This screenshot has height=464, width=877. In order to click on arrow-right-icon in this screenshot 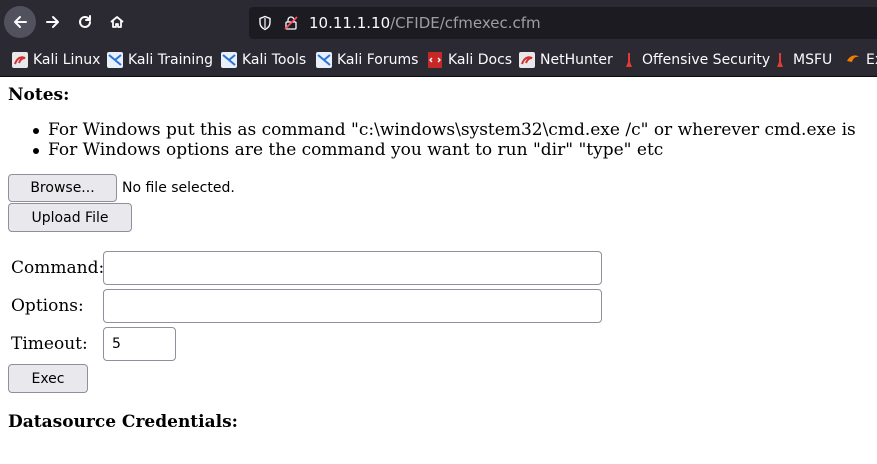, I will do `click(52, 22)`.